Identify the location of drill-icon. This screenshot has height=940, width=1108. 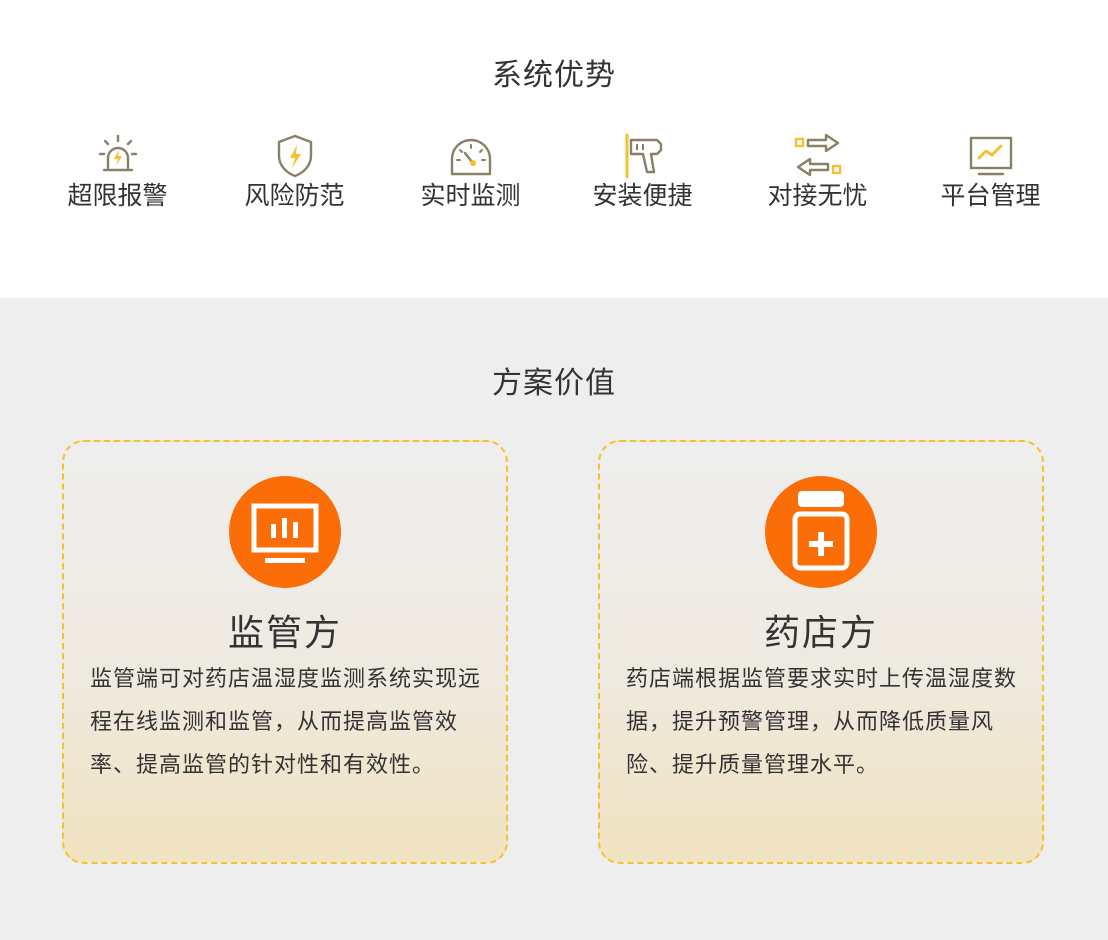
(643, 156).